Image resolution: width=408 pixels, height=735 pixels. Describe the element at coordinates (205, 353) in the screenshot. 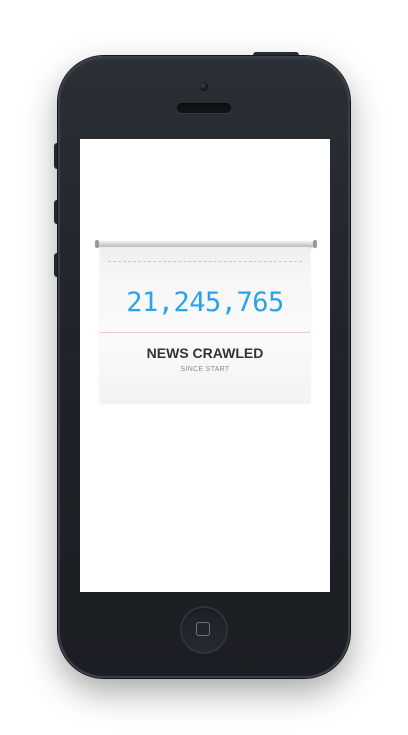

I see `counter-title: NEWS CRAWLED` at that location.